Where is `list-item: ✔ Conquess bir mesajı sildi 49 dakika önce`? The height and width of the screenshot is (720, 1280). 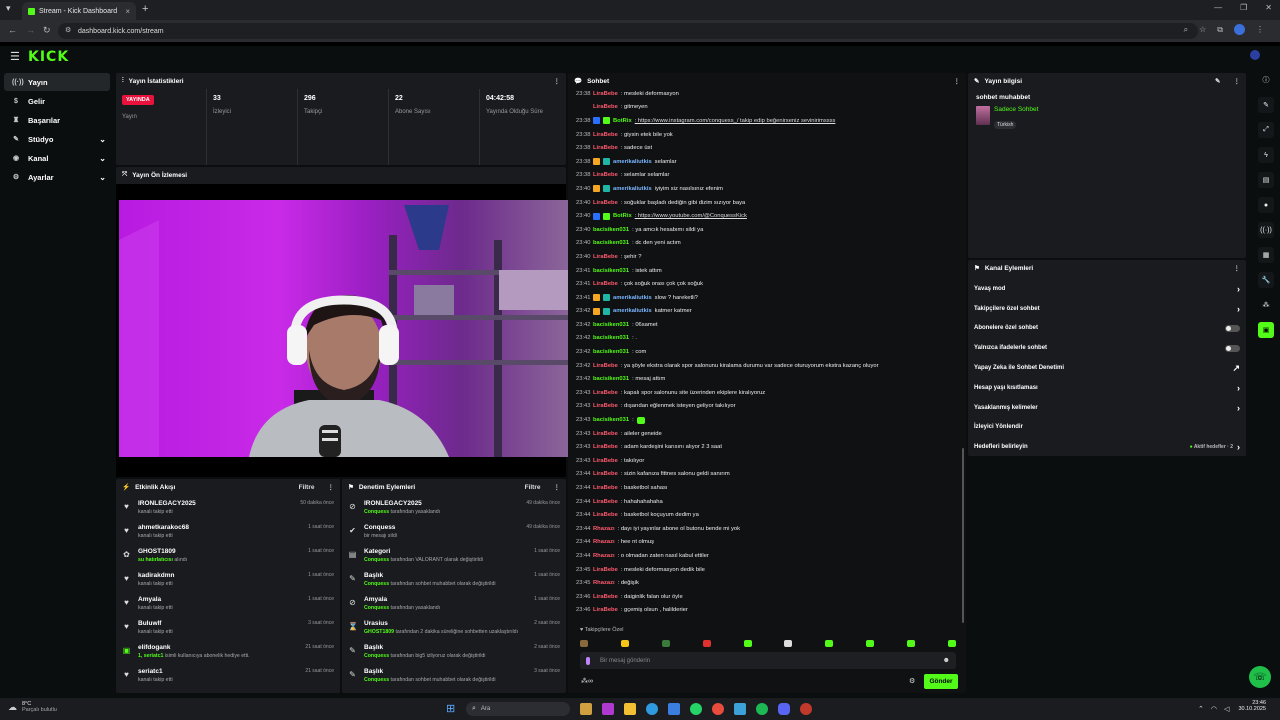
list-item: ✔ Conquess bir mesajı sildi 49 dakika önce is located at coordinates (454, 534).